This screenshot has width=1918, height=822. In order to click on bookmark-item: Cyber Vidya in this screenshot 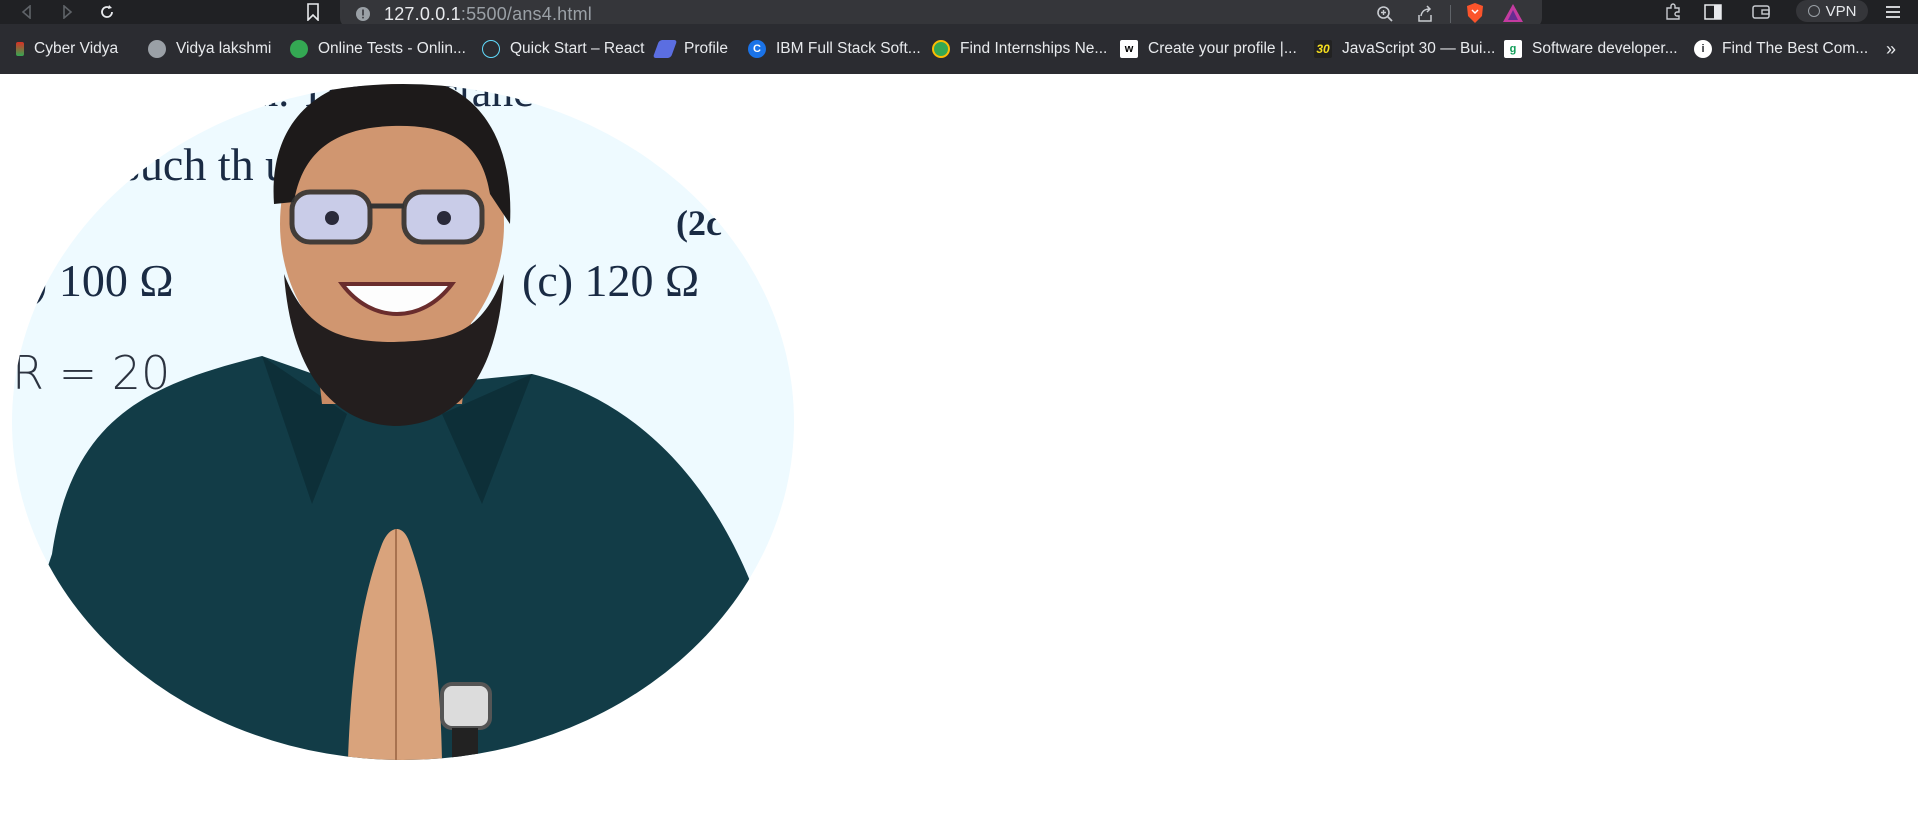, I will do `click(67, 49)`.